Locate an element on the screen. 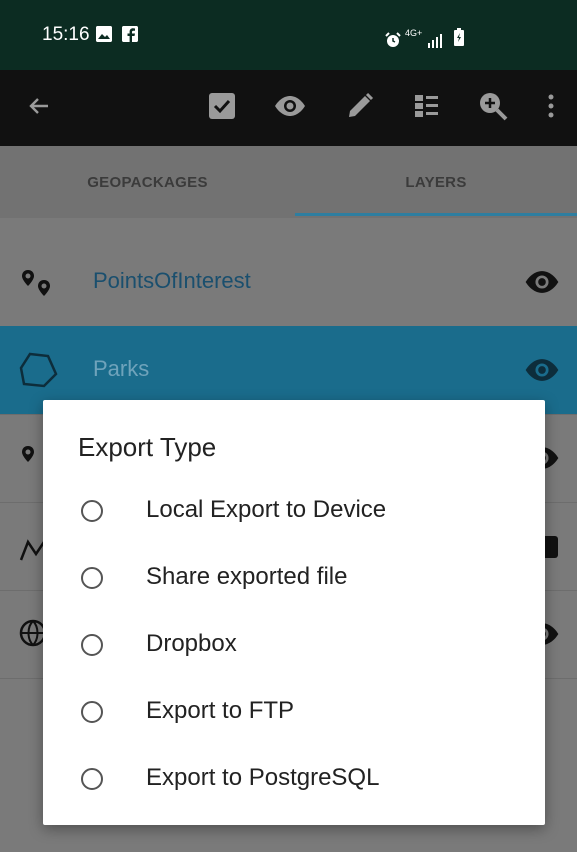  facebook-icon is located at coordinates (130, 34).